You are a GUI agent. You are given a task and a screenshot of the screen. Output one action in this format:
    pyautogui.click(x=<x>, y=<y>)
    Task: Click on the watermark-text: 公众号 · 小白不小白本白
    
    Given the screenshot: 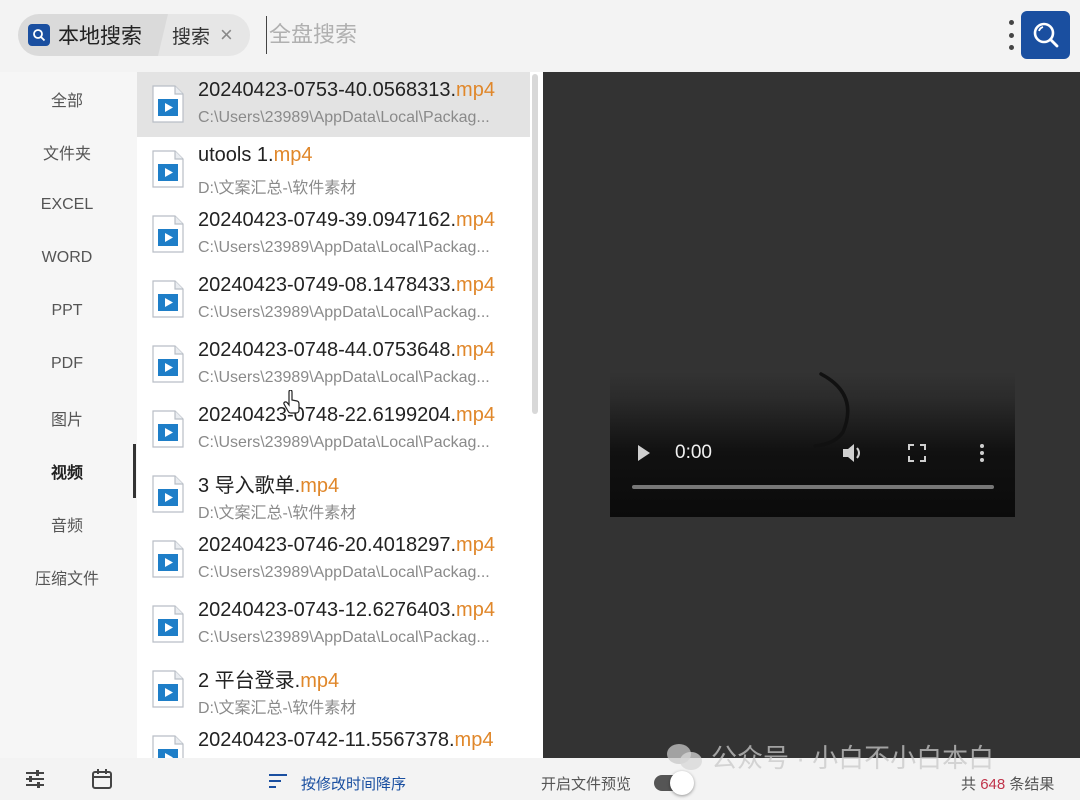 What is the action you would take?
    pyautogui.click(x=853, y=758)
    